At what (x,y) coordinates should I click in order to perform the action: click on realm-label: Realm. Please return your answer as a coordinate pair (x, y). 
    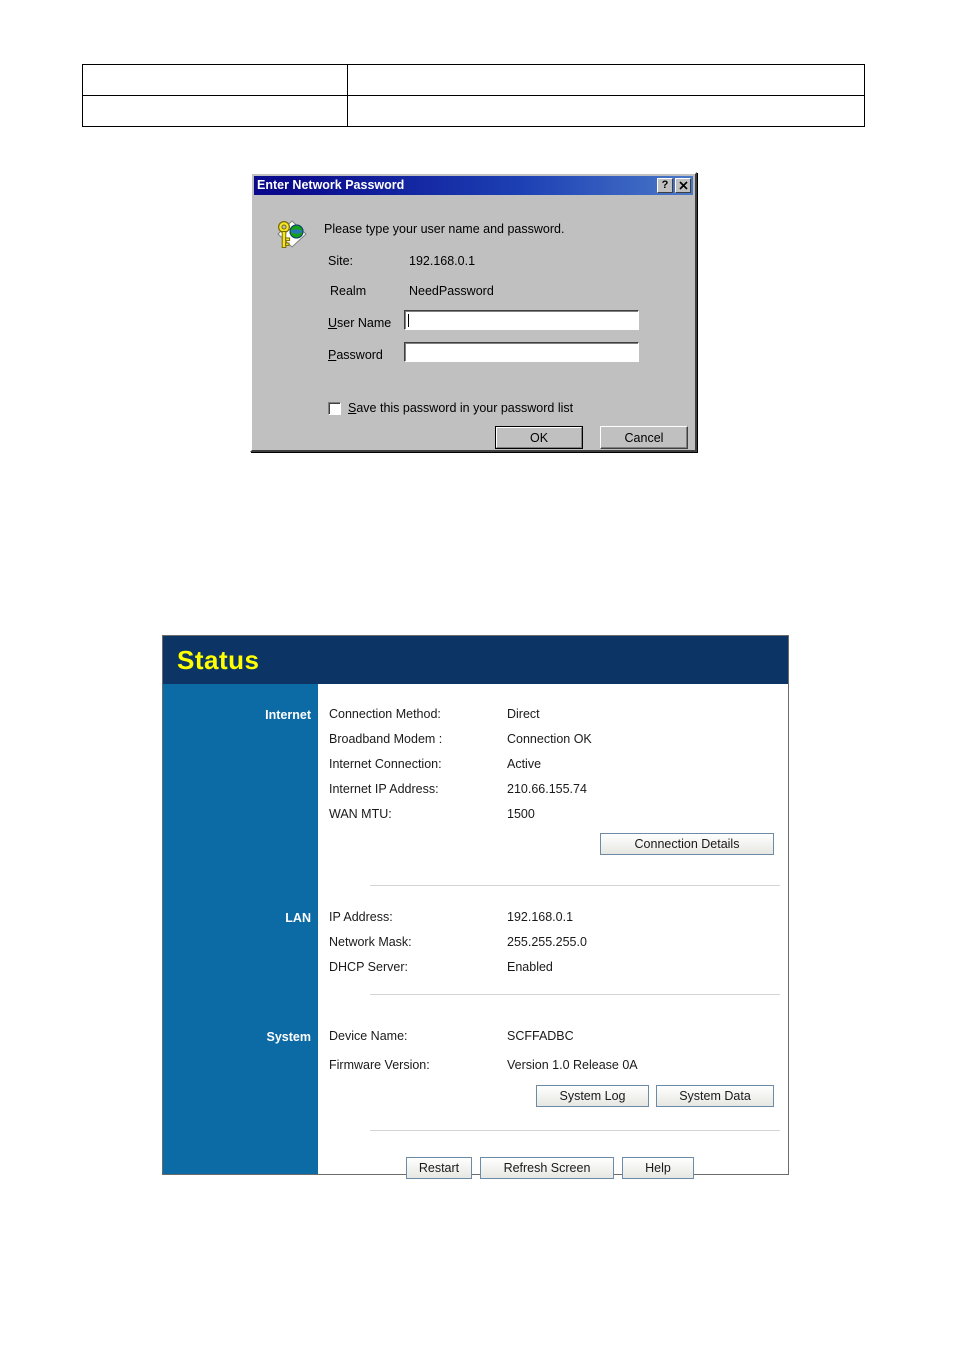
    Looking at the image, I should click on (348, 291).